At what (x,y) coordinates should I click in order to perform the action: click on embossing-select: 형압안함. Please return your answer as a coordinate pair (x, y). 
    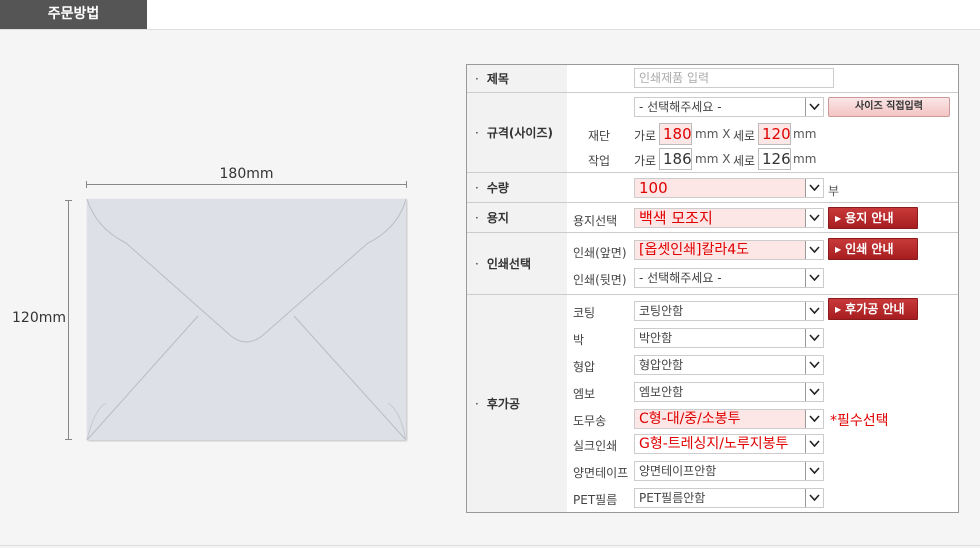
    Looking at the image, I should click on (729, 365).